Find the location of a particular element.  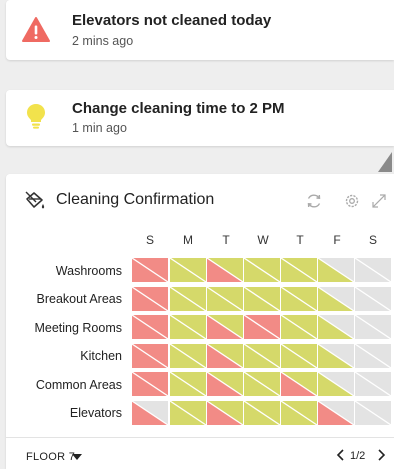

day-header: M is located at coordinates (188, 240).